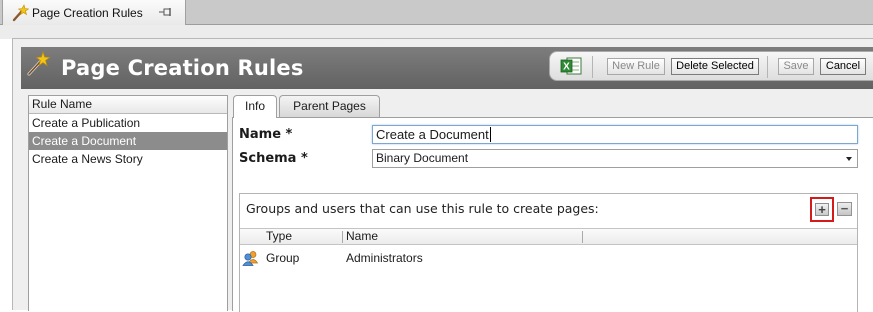 The height and width of the screenshot is (312, 873). What do you see at coordinates (273, 158) in the screenshot?
I see `schema-label: Schema *` at bounding box center [273, 158].